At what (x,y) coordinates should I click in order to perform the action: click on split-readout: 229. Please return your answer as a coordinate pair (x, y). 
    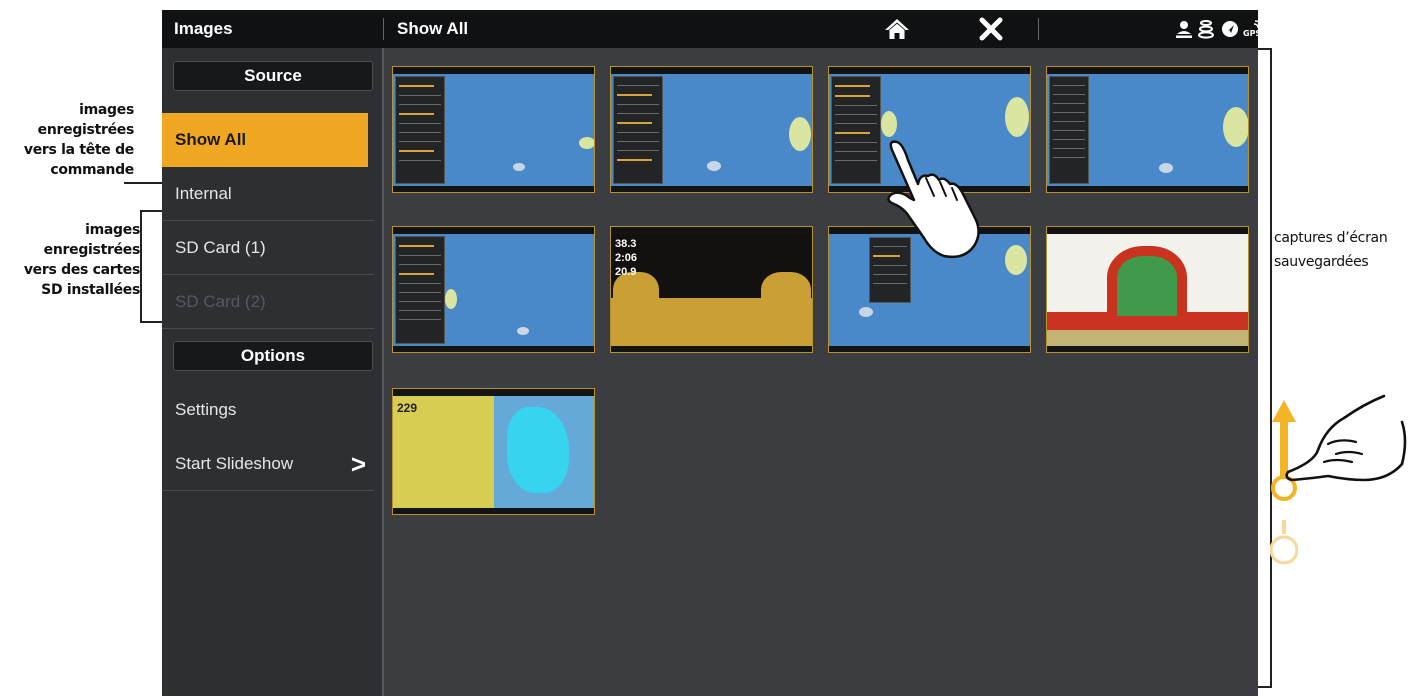
    Looking at the image, I should click on (407, 408).